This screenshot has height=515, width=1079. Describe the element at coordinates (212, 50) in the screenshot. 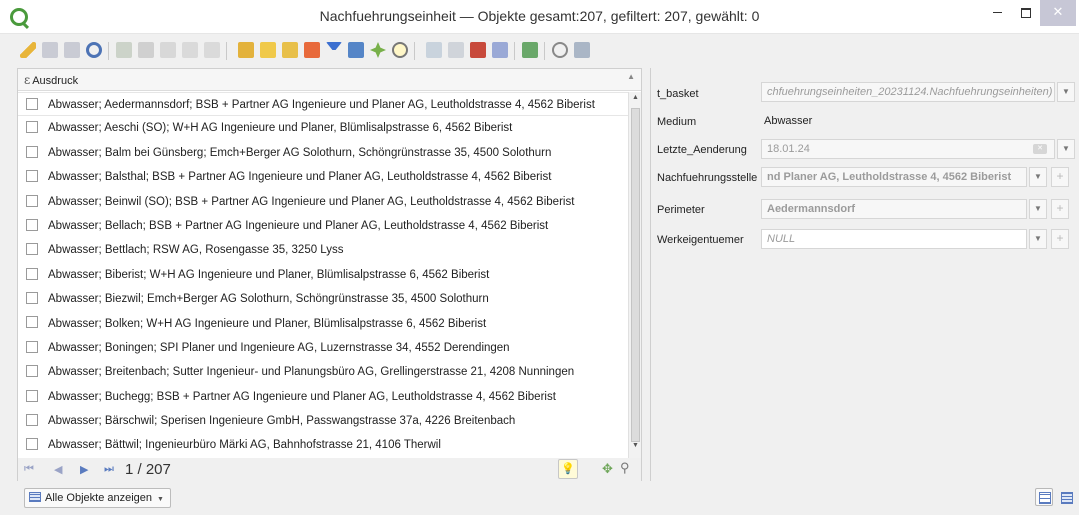

I see `paste-icon` at that location.